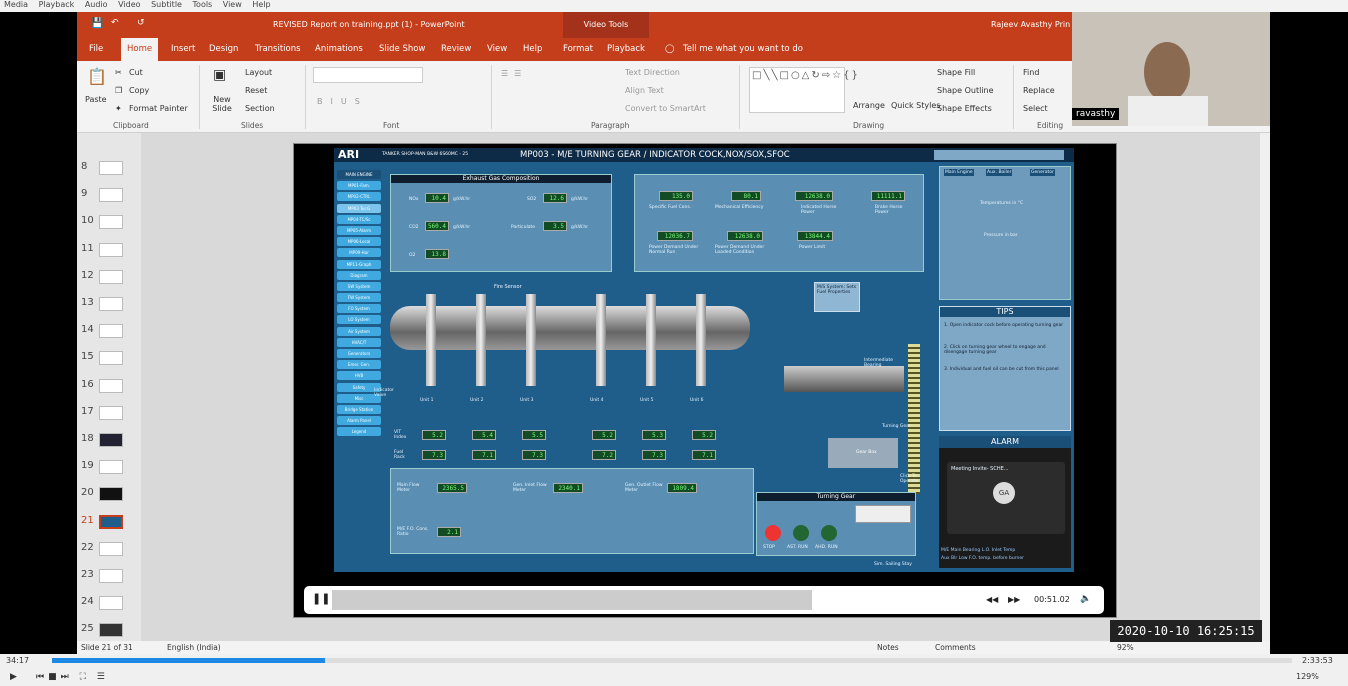  I want to click on format-painter-button: Format Painter, so click(158, 108).